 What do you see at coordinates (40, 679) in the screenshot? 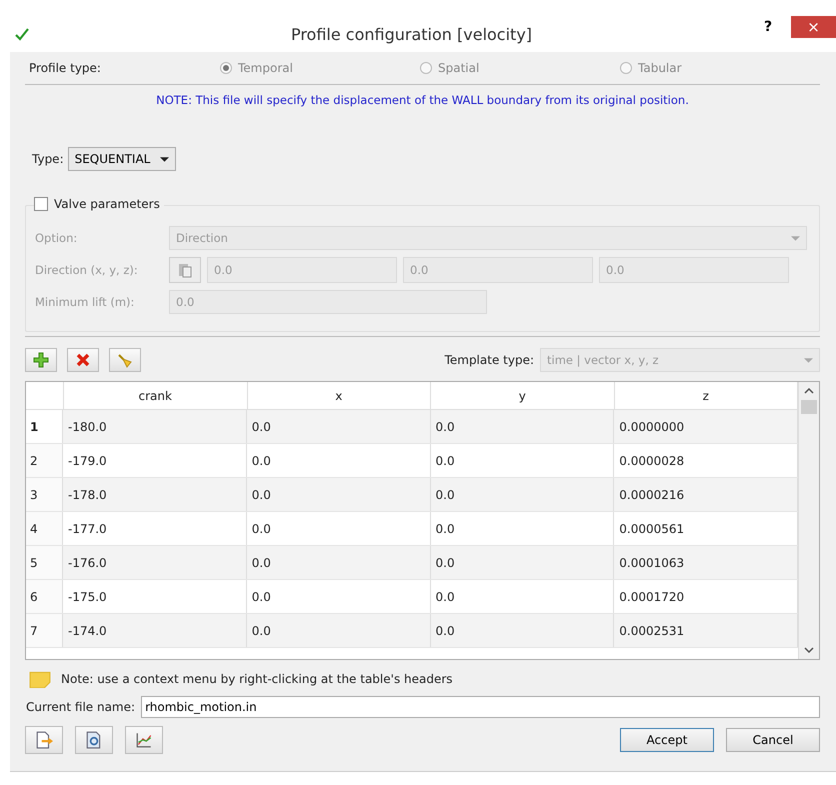
I see `note-icon` at bounding box center [40, 679].